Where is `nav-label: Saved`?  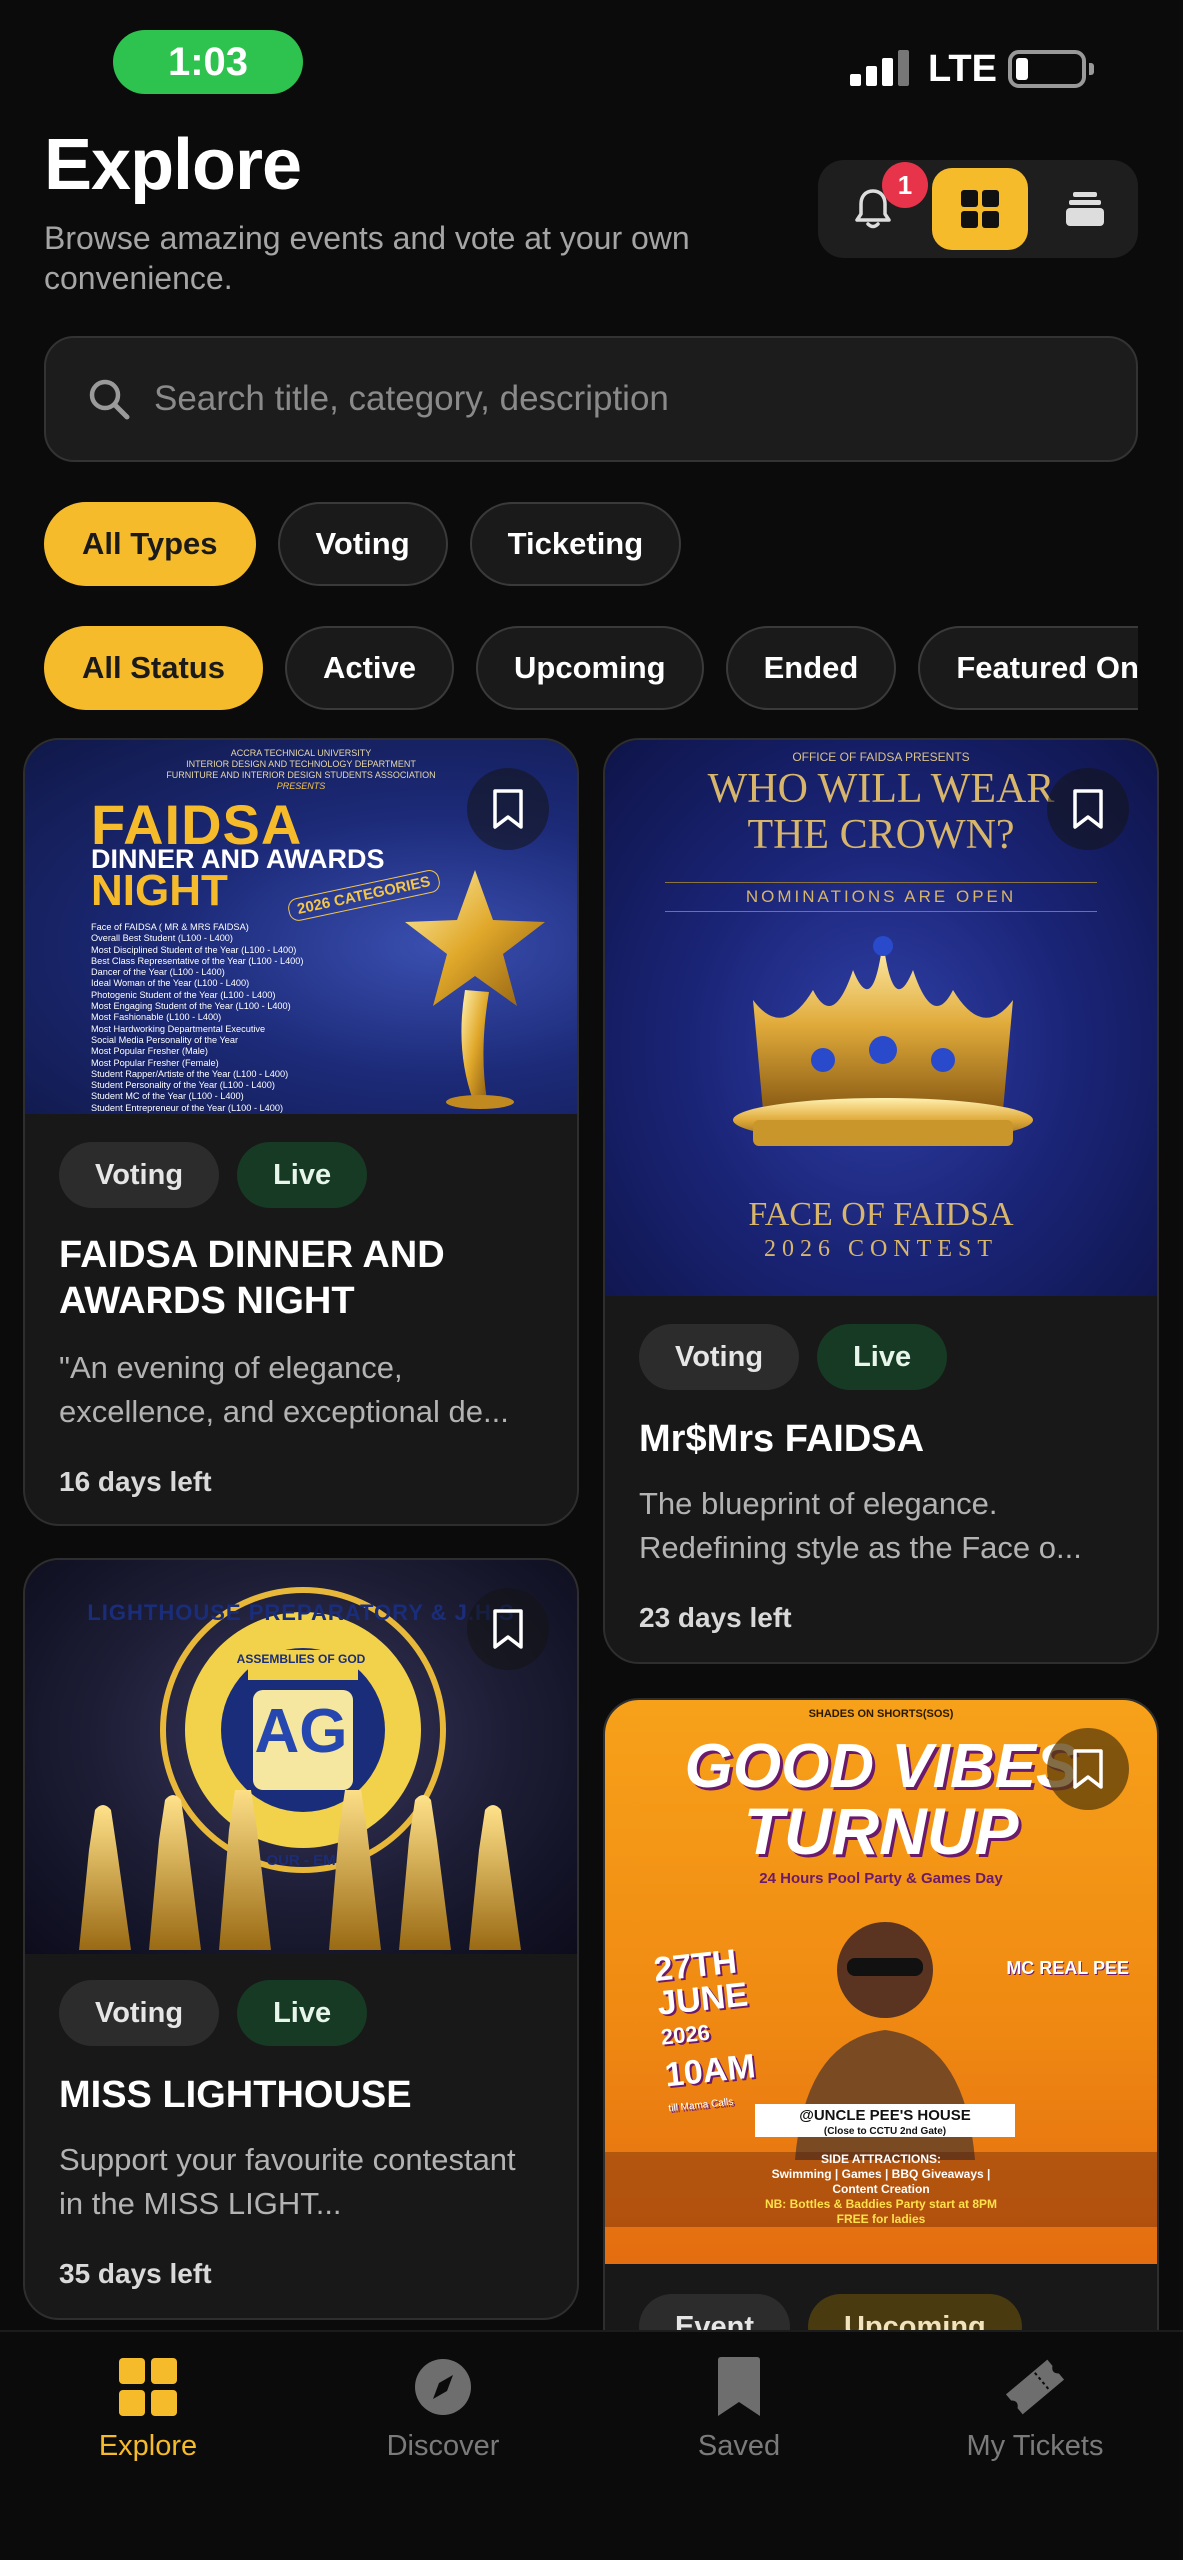
nav-label: Saved is located at coordinates (739, 2446).